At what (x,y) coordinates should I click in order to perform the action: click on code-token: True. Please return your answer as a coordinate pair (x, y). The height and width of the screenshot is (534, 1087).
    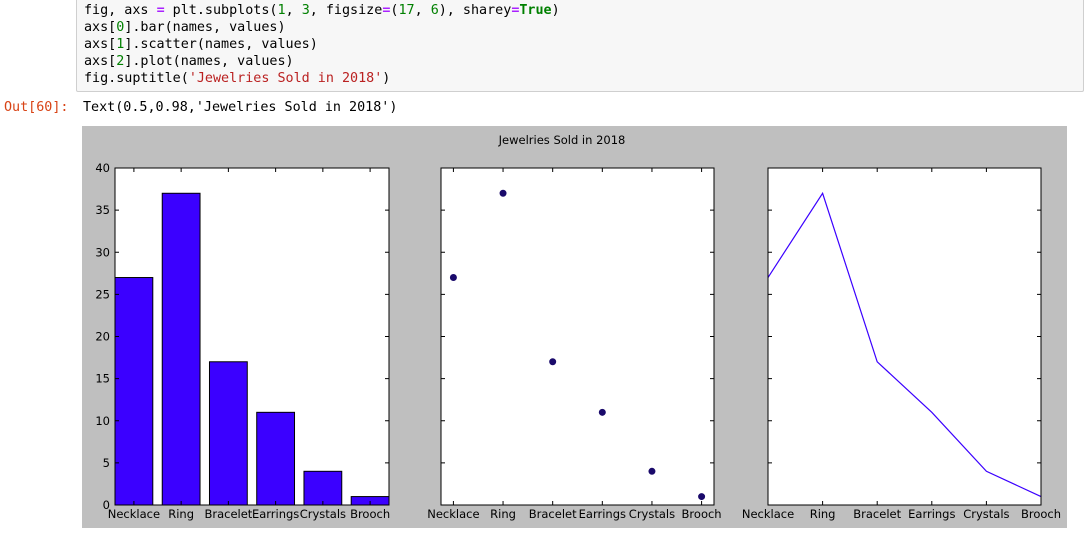
    Looking at the image, I should click on (535, 10).